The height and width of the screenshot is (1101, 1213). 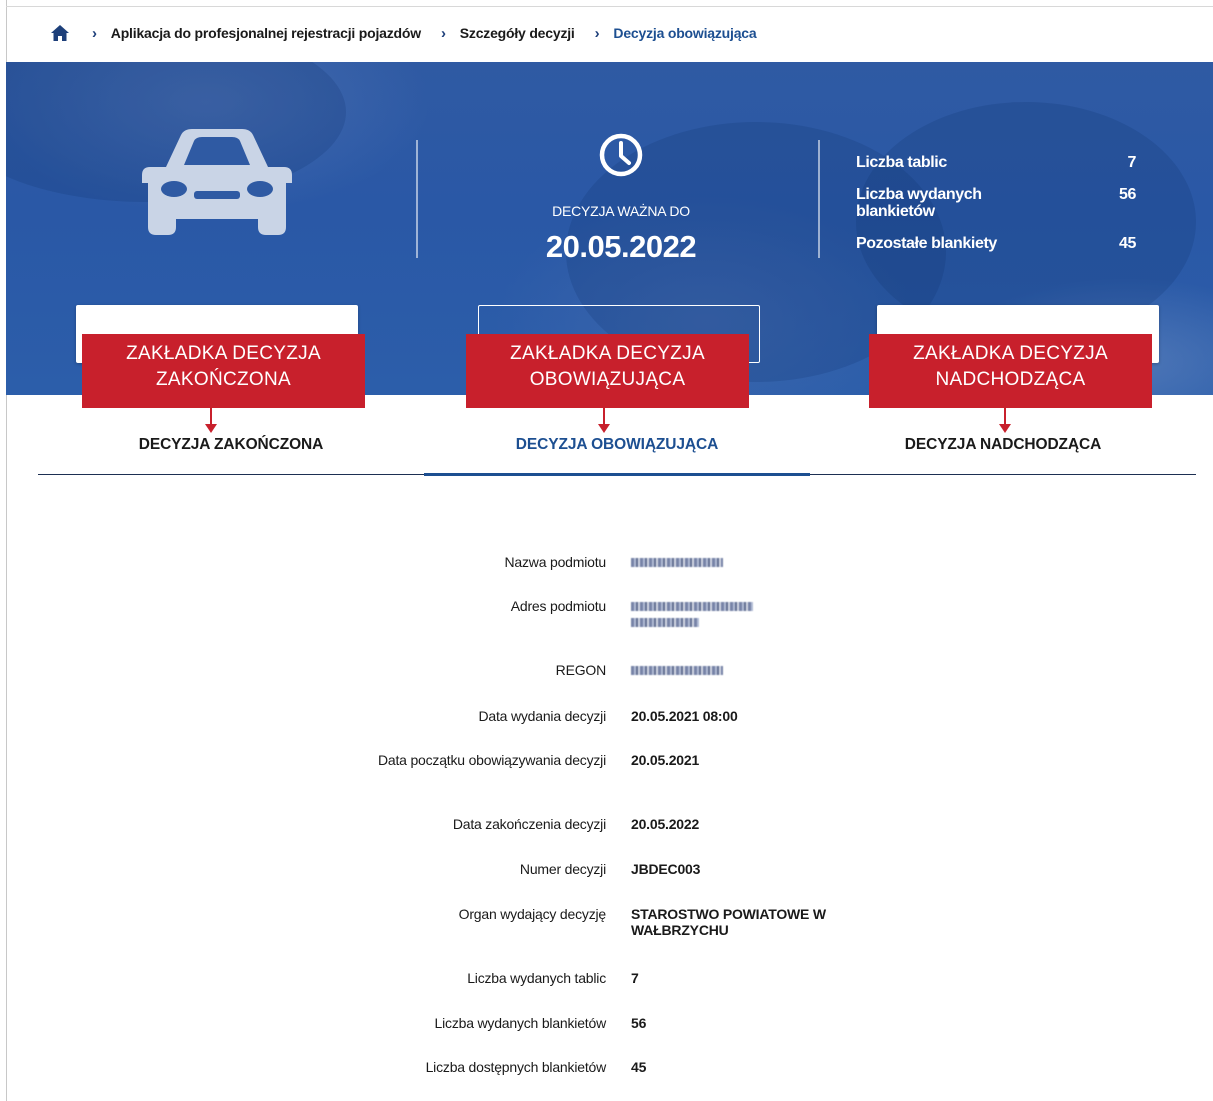 I want to click on stat-value: 56, so click(x=1127, y=194).